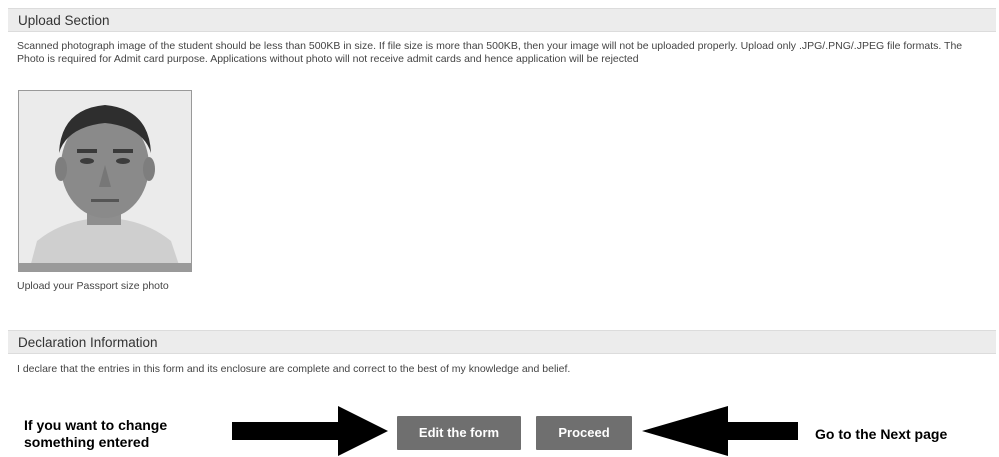 Image resolution: width=999 pixels, height=457 pixels. I want to click on left-pointing-arrow-icon, so click(720, 431).